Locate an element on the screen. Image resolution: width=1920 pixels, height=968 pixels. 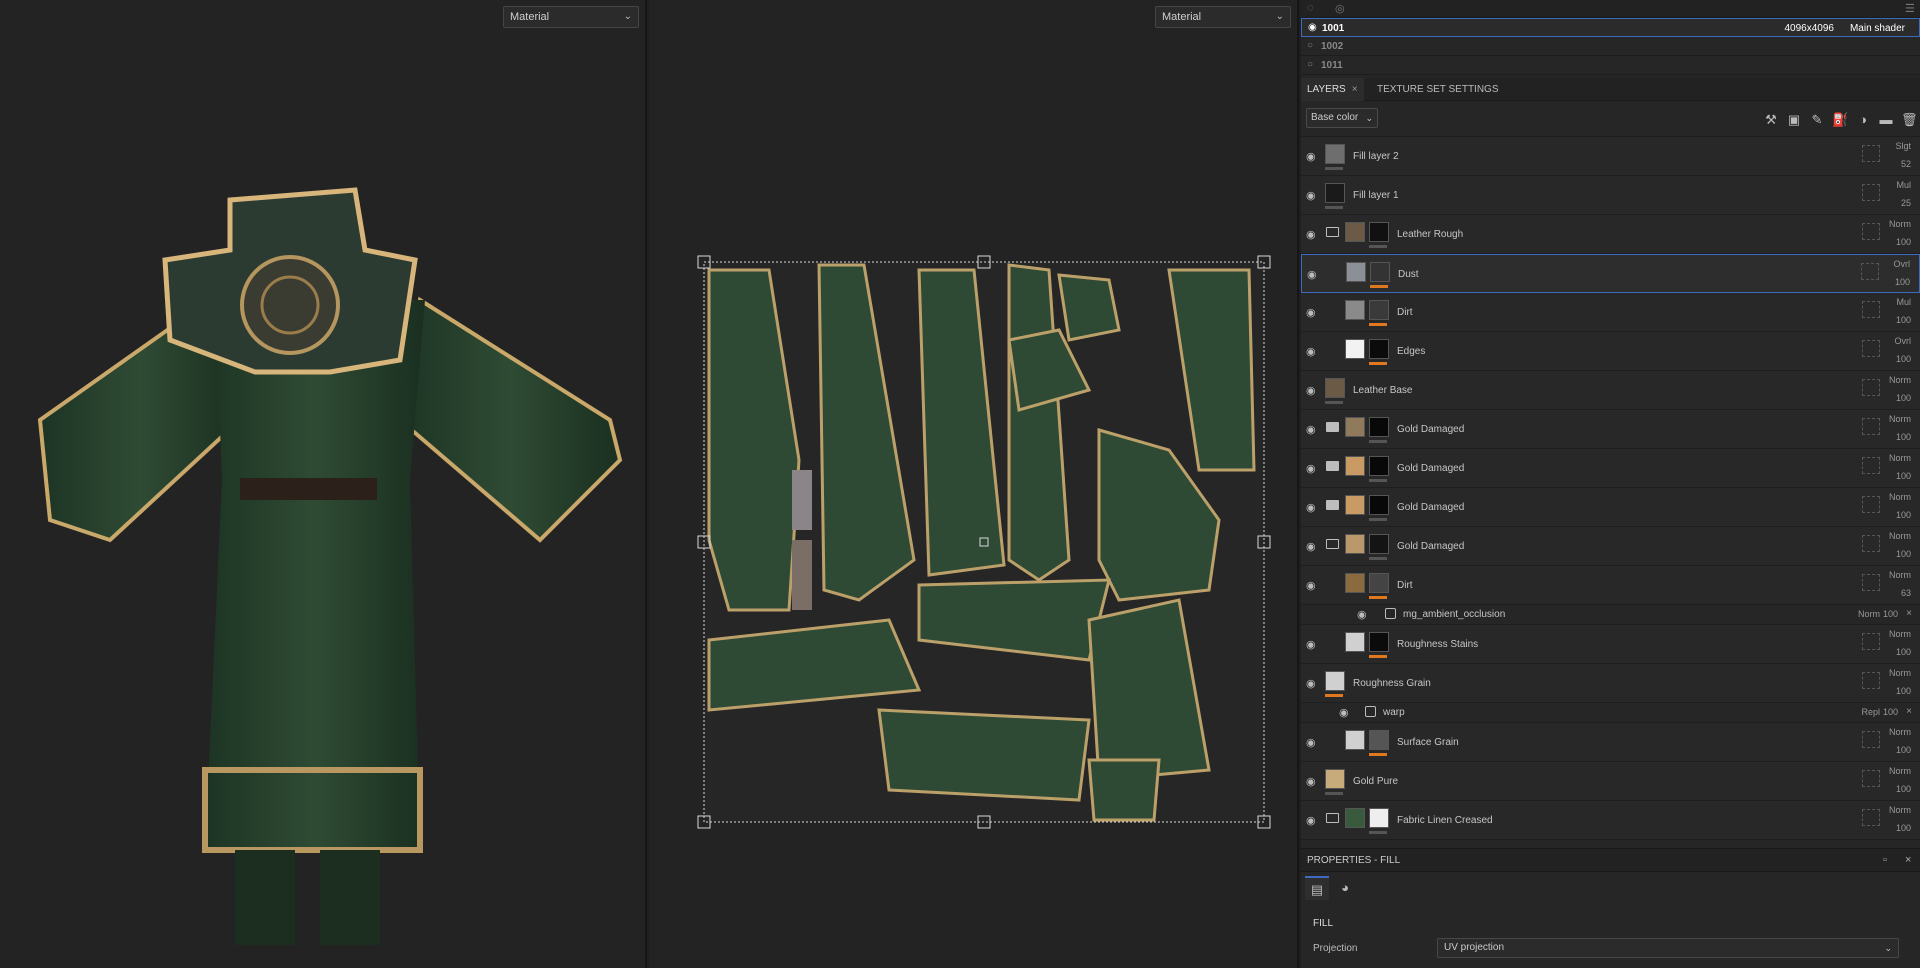
texture-set-row: ○ 1002 is located at coordinates (1610, 46).